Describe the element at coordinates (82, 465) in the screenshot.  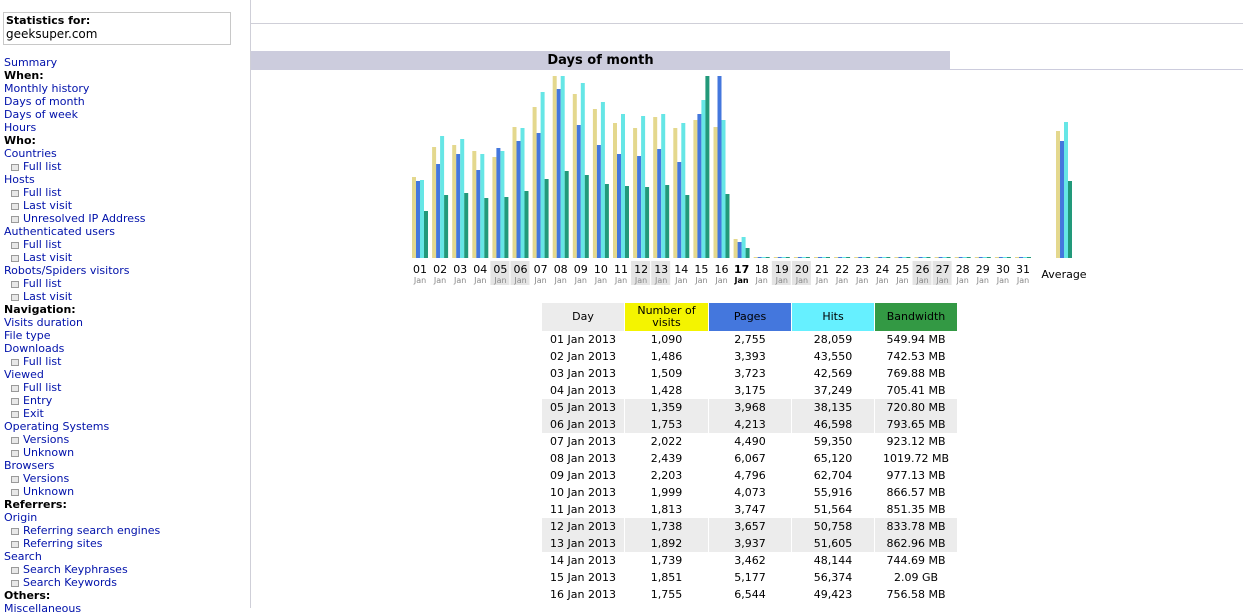
I see `menu-link-browsers: Browsers` at that location.